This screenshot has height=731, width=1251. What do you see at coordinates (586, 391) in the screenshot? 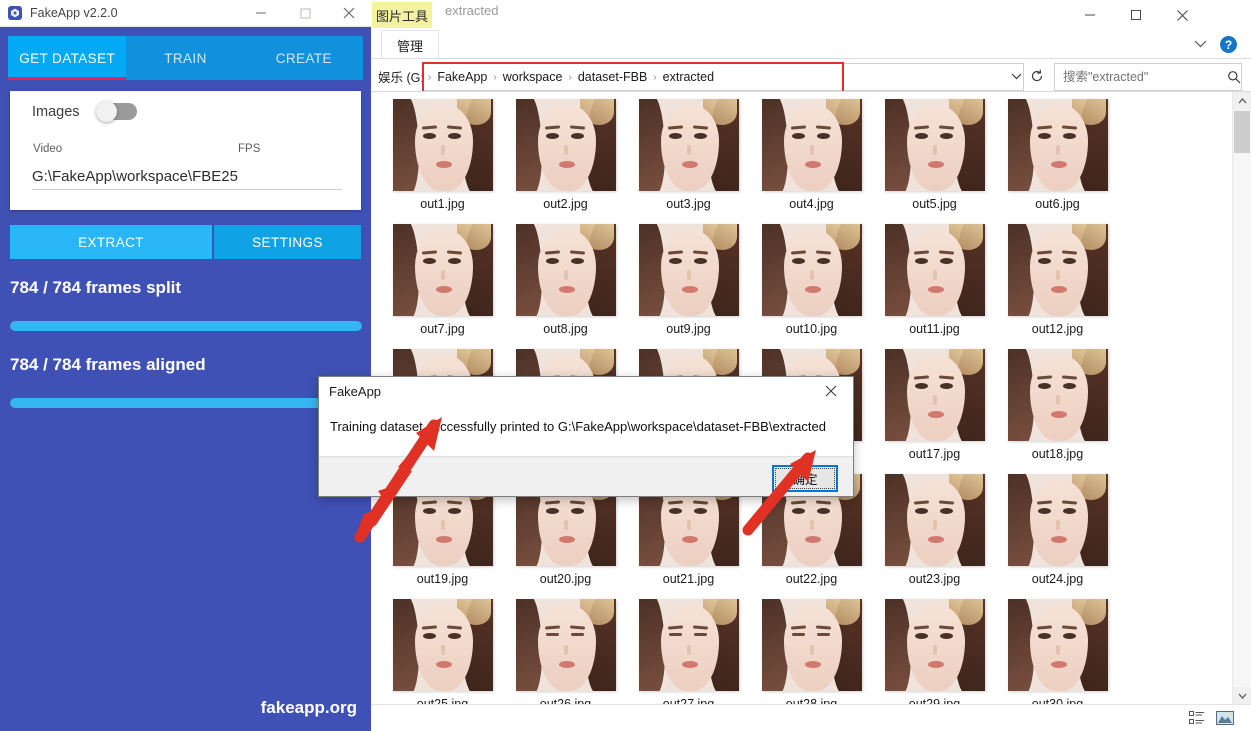
I see `dialog-title-bar: FakeApp` at bounding box center [586, 391].